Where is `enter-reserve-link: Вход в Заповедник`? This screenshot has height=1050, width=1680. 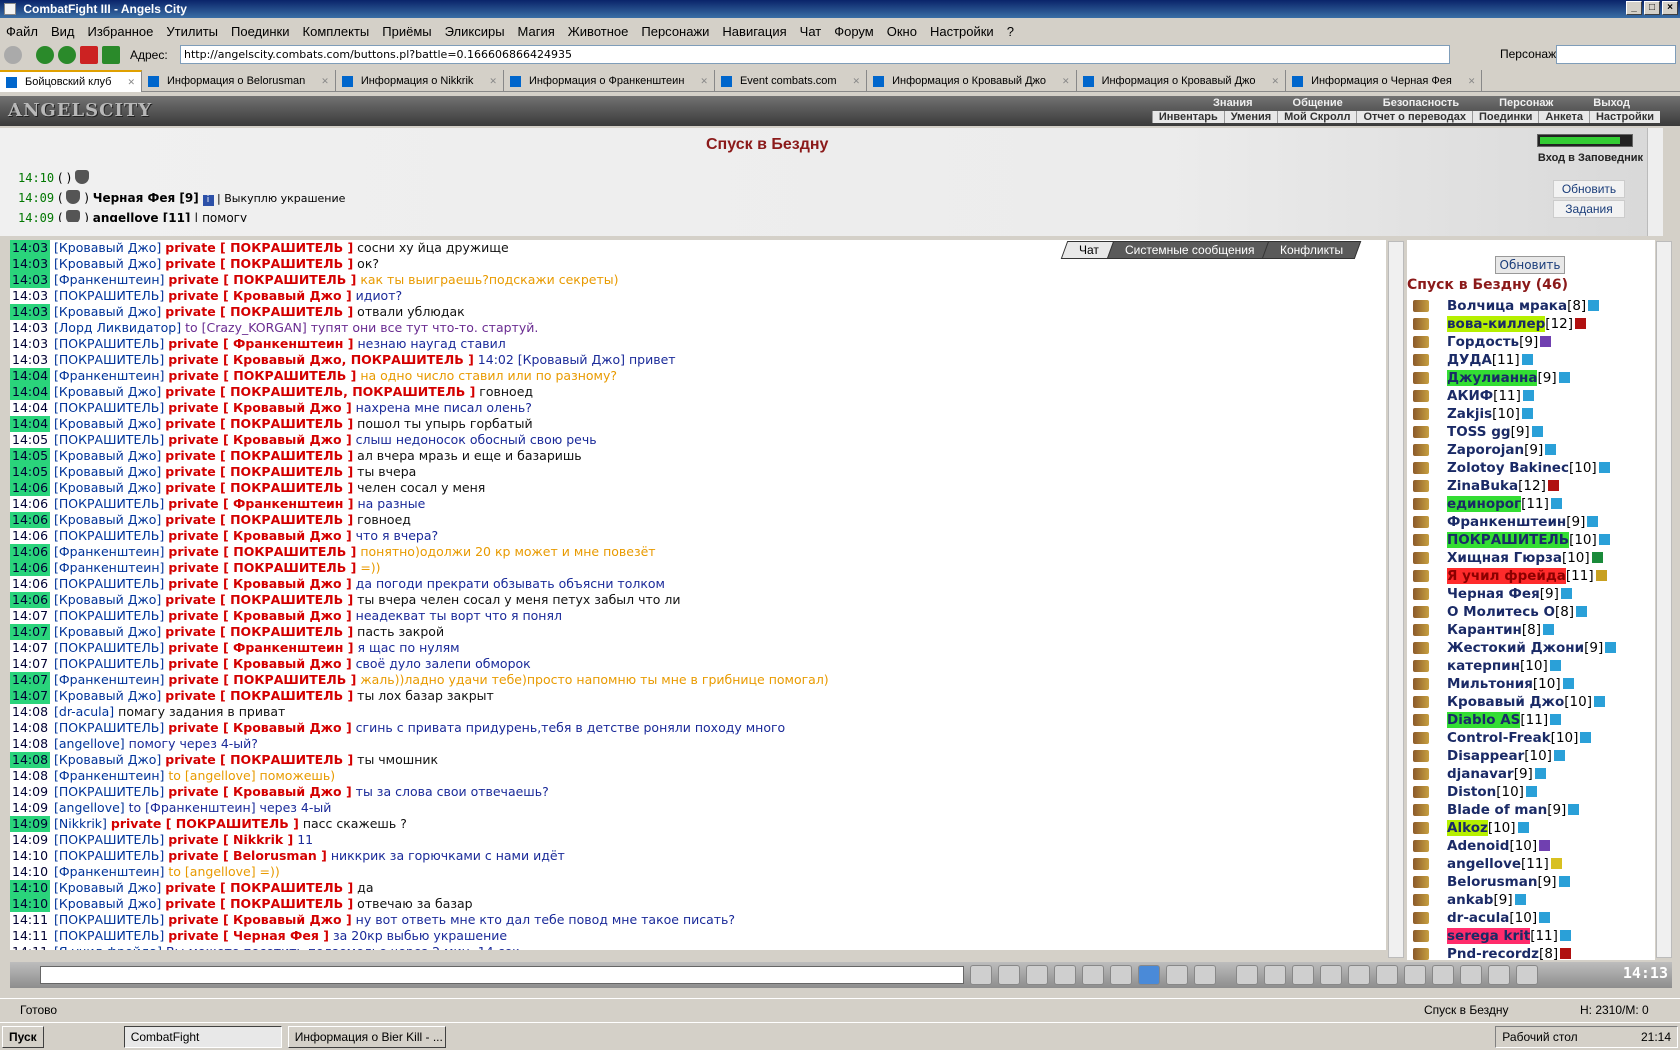 enter-reserve-link: Вход в Заповедник is located at coordinates (1590, 158).